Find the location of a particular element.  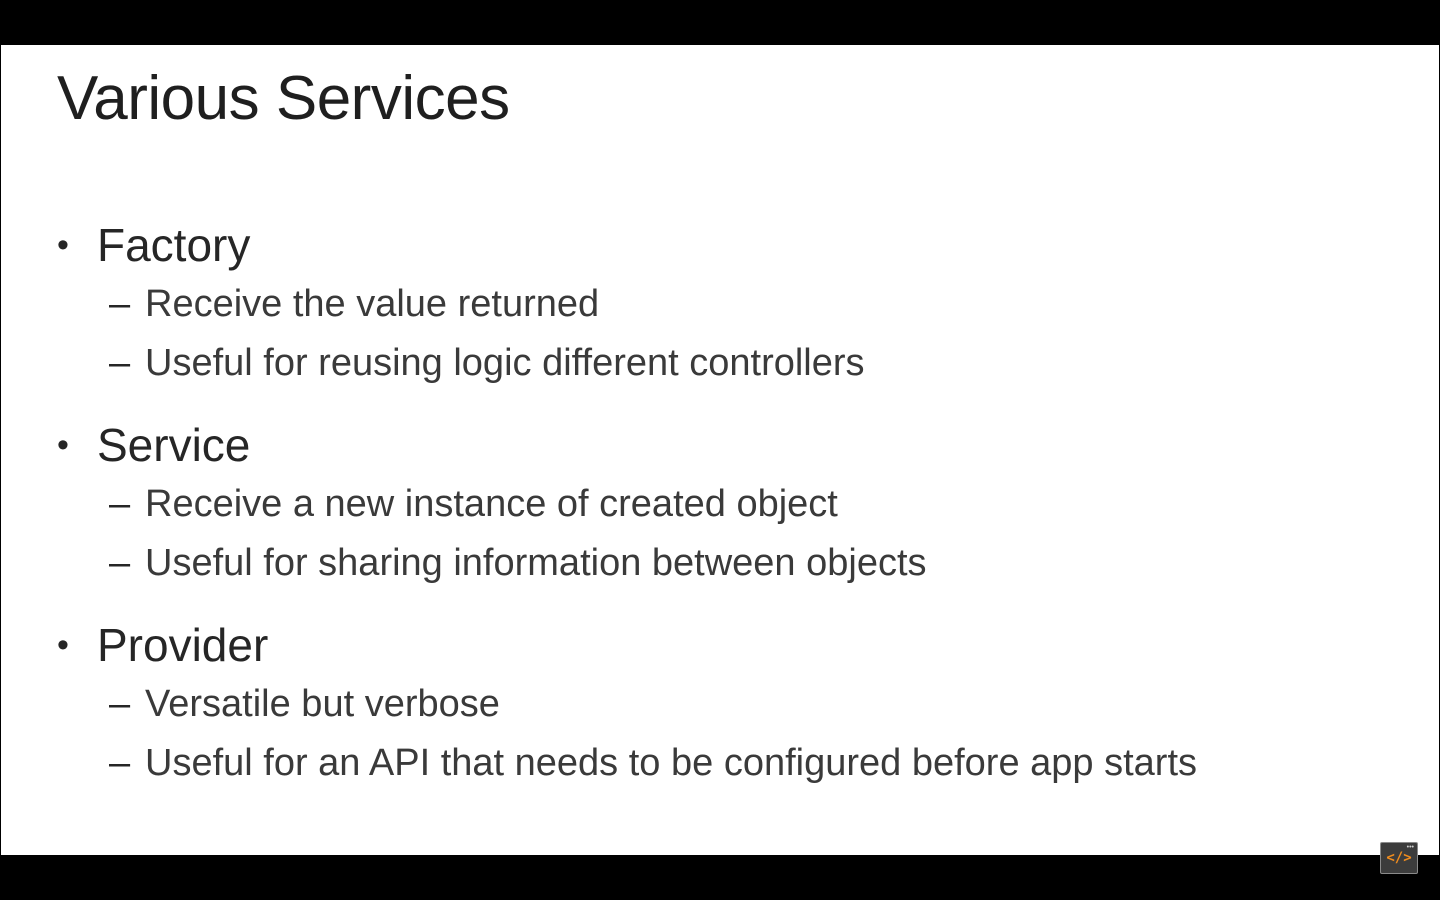

letterbox-top is located at coordinates (720, 22).